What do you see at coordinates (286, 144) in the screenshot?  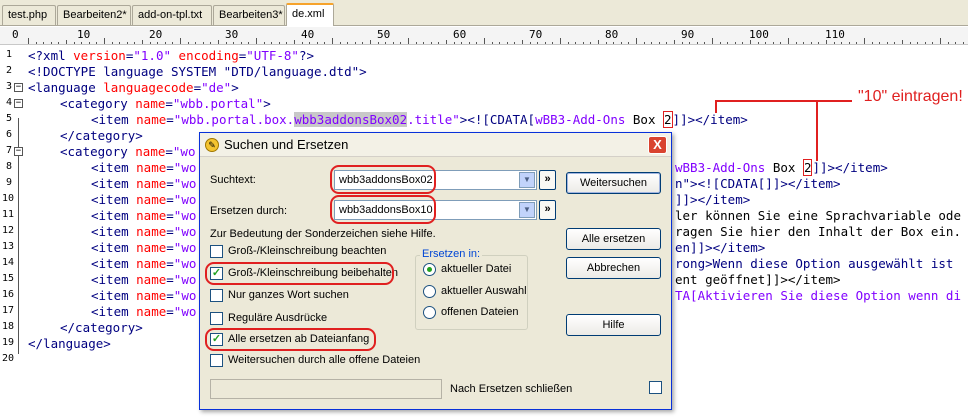 I see `dialog-title: Suchen und Ersetzen` at bounding box center [286, 144].